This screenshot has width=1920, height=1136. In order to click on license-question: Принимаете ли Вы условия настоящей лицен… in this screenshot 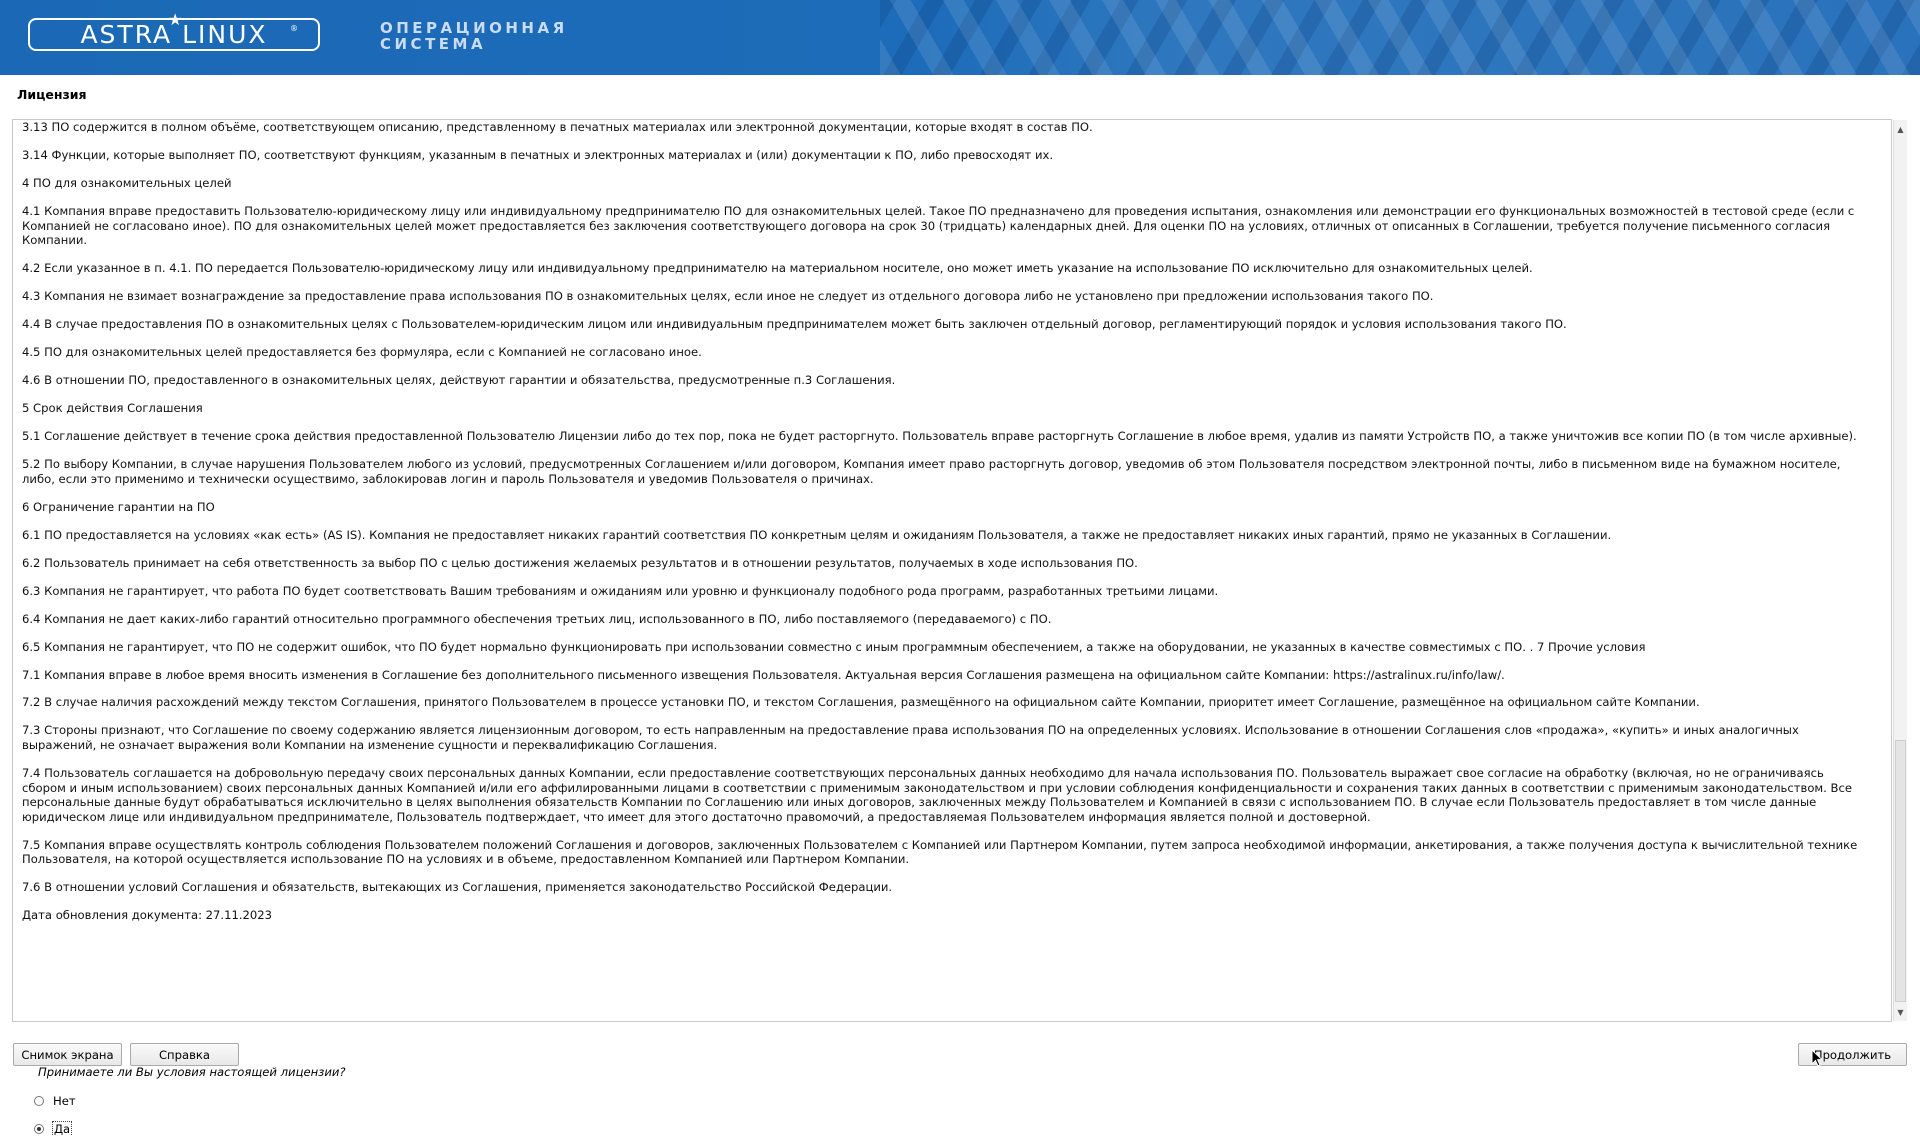, I will do `click(192, 1072)`.